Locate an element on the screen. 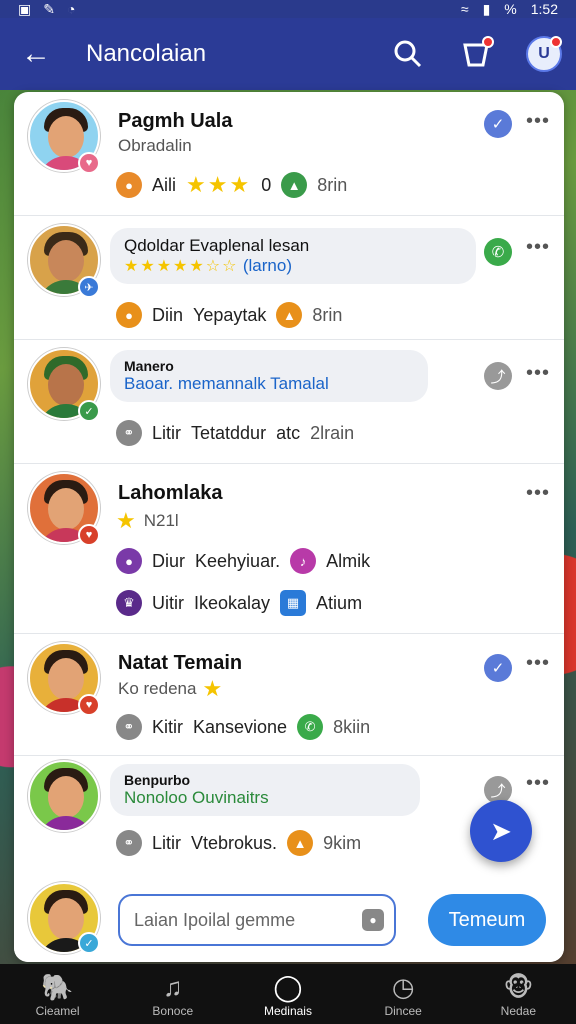 This screenshot has width=576, height=1024. bubble-title: Benpurbo is located at coordinates (157, 780).